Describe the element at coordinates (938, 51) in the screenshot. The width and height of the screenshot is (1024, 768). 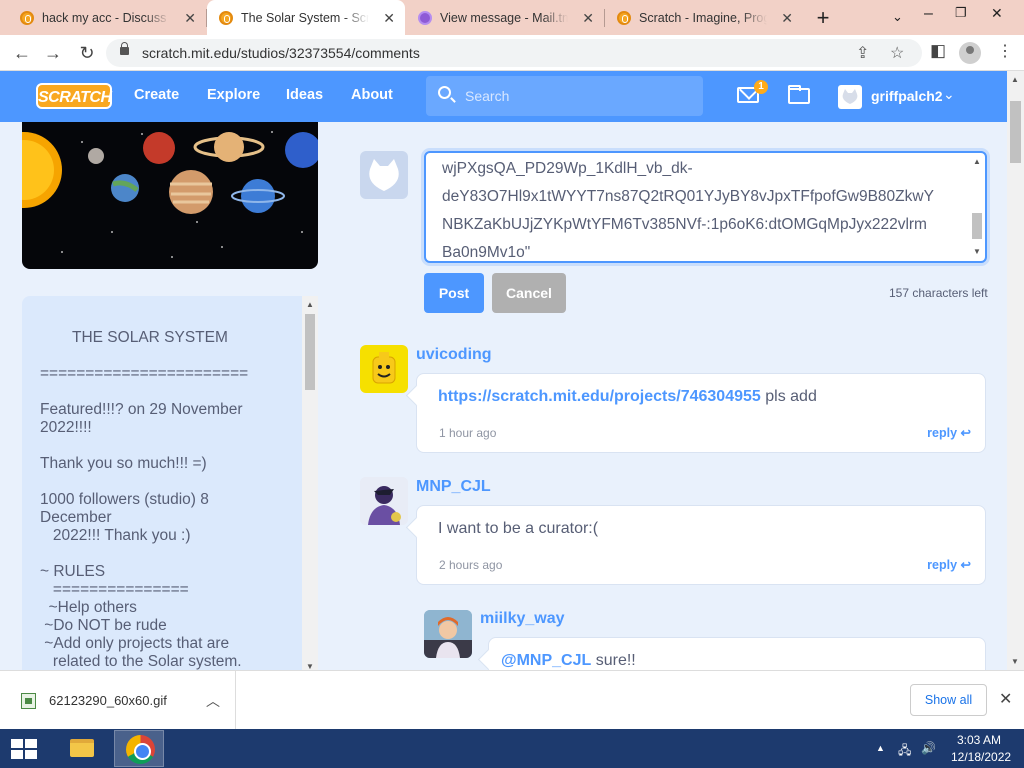
I see `side-panel-icon: ◧` at that location.